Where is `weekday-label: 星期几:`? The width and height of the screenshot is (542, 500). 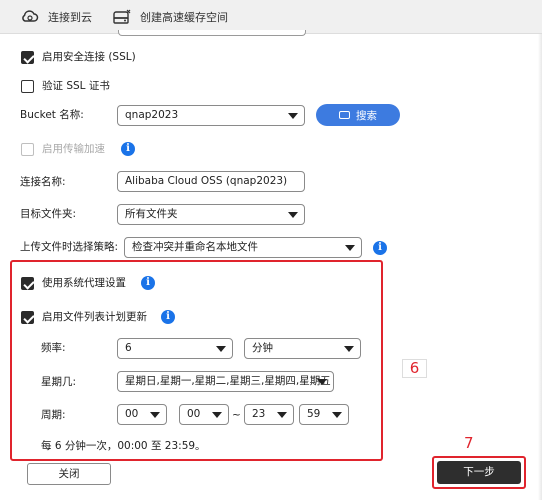
weekday-label: 星期几: is located at coordinates (59, 382).